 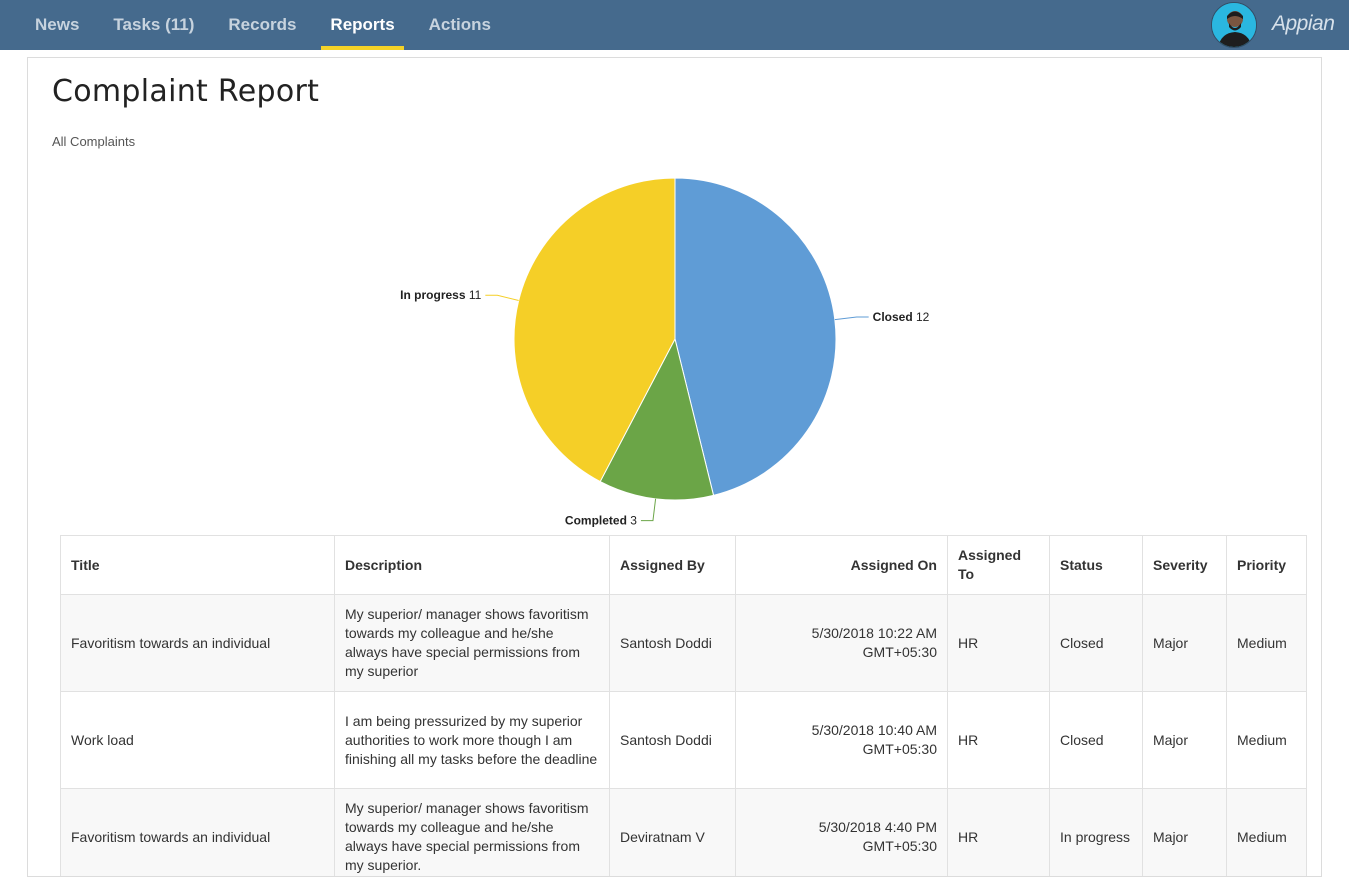 I want to click on column-header-assigned-on: Assigned On, so click(x=841, y=565).